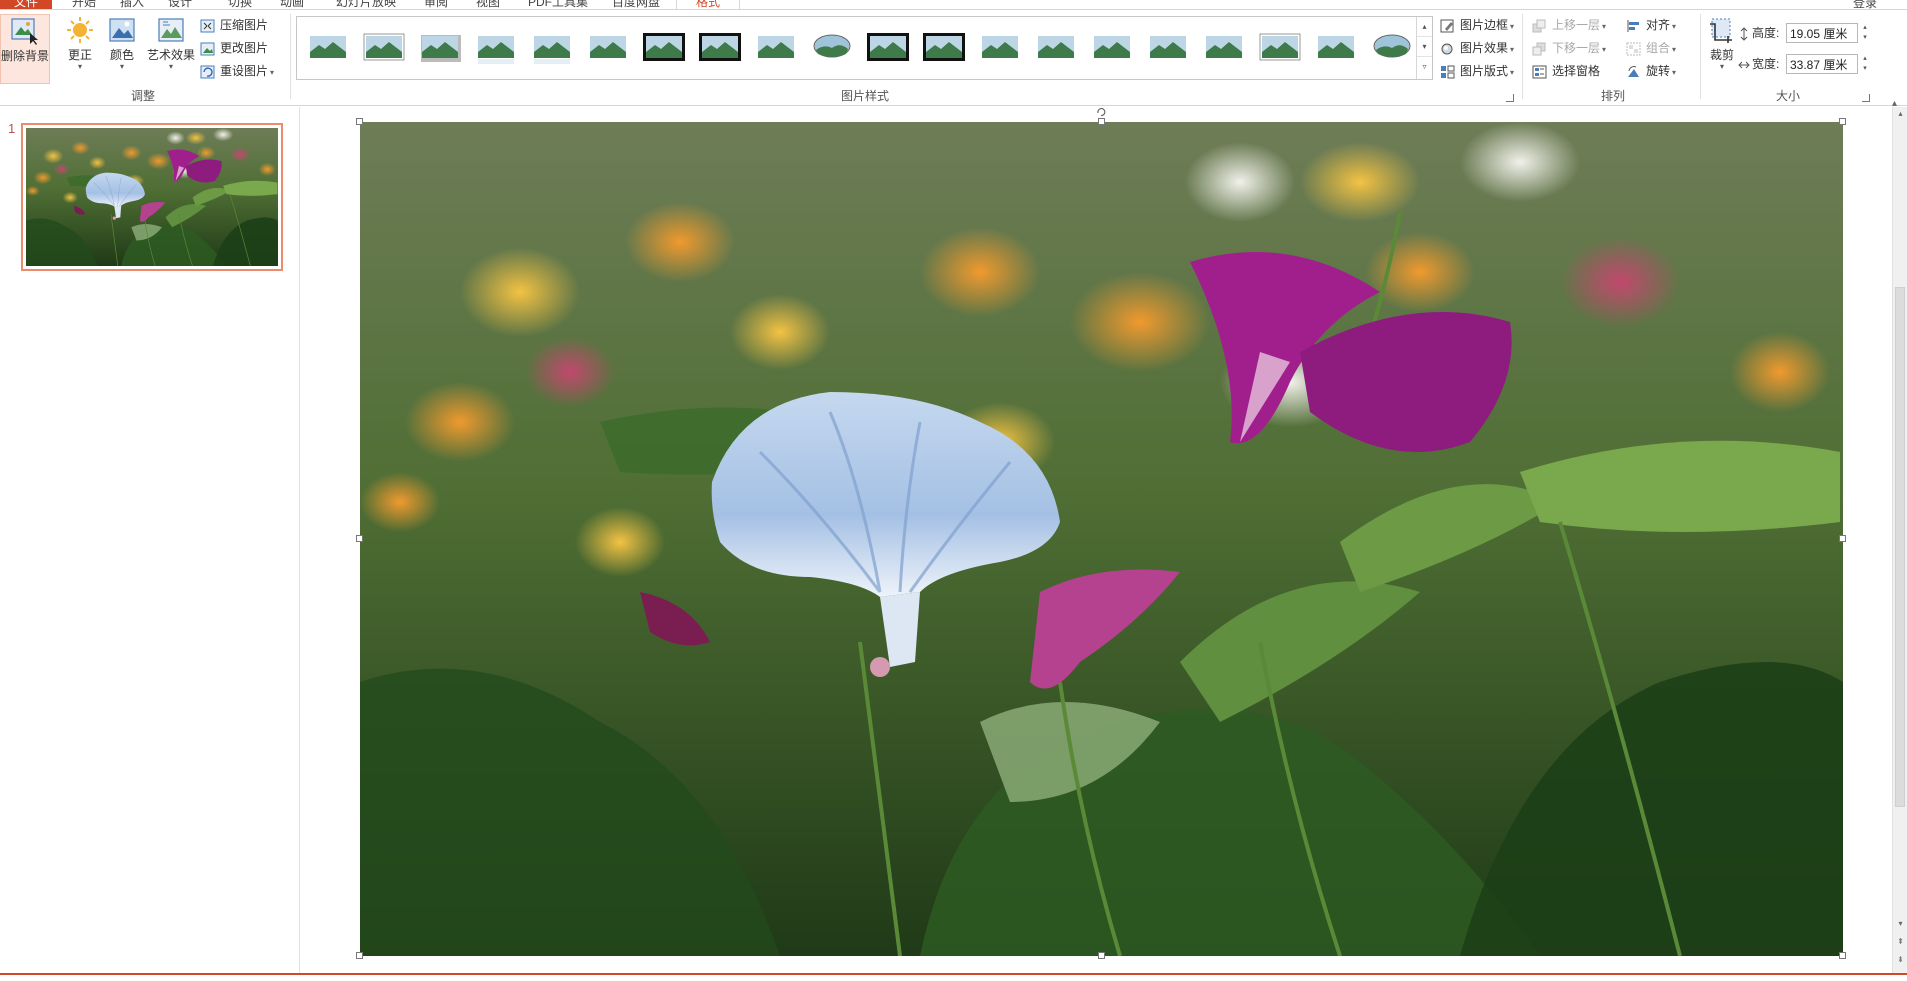  Describe the element at coordinates (1900, 960) in the screenshot. I see `next-slide-icon: ⇟` at that location.